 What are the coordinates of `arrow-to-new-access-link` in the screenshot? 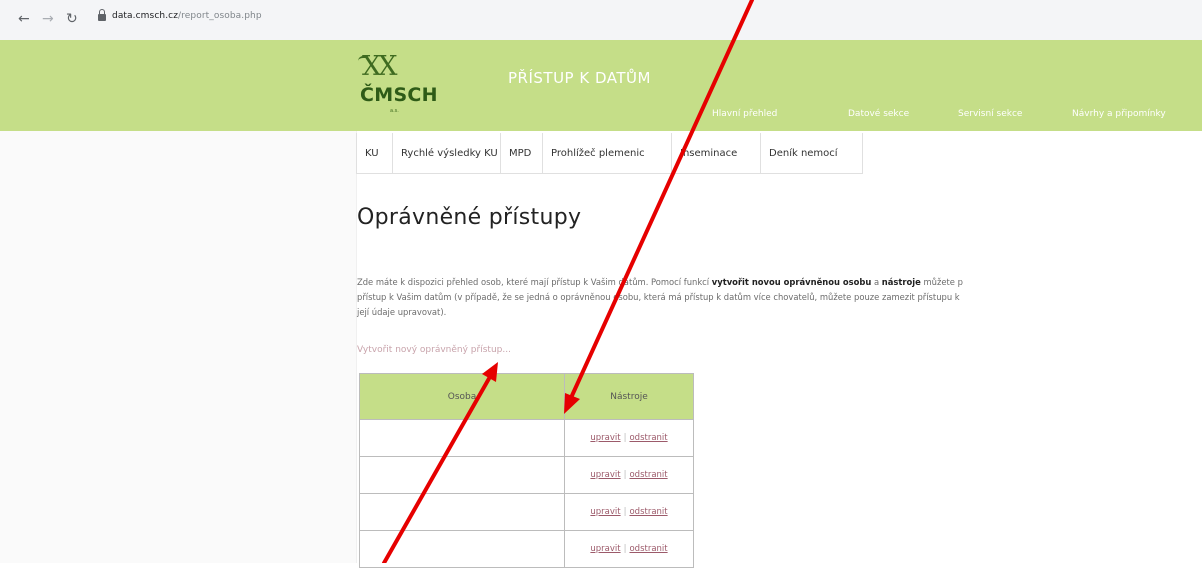 It's located at (440, 462).